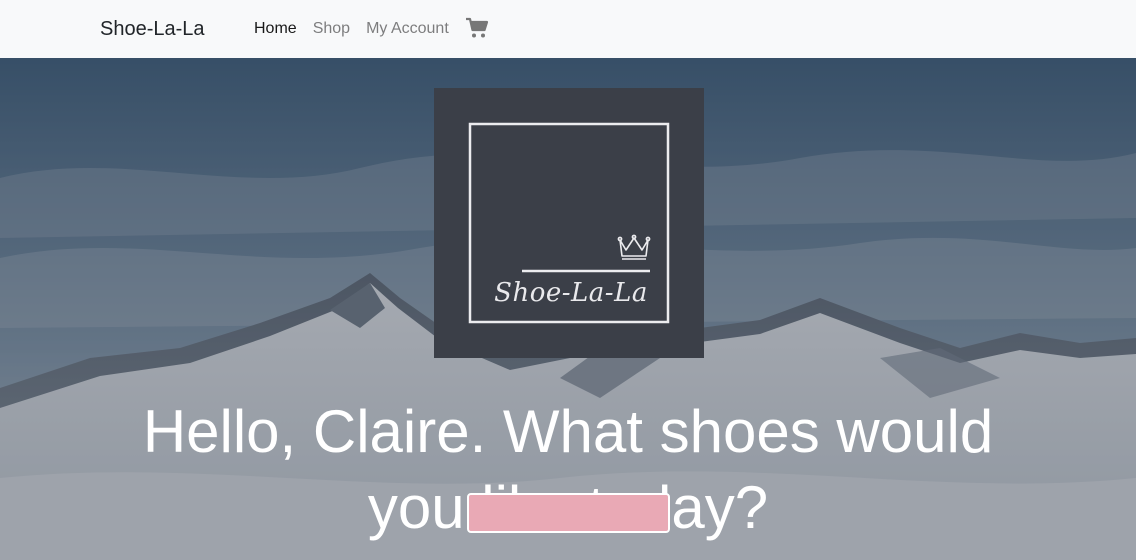  What do you see at coordinates (407, 29) in the screenshot?
I see `nav-link-my-account: My Account` at bounding box center [407, 29].